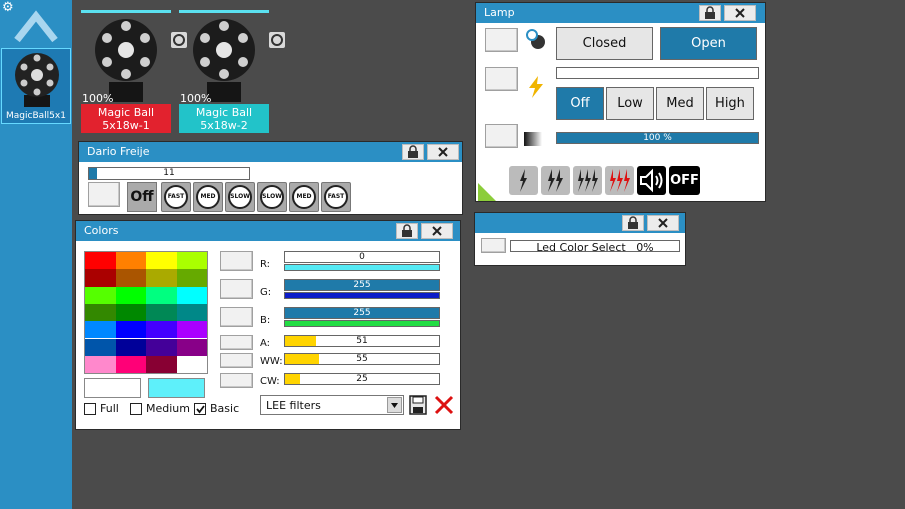 The image size is (905, 509). What do you see at coordinates (176, 197) in the screenshot?
I see `speed-button-0: FAST` at bounding box center [176, 197].